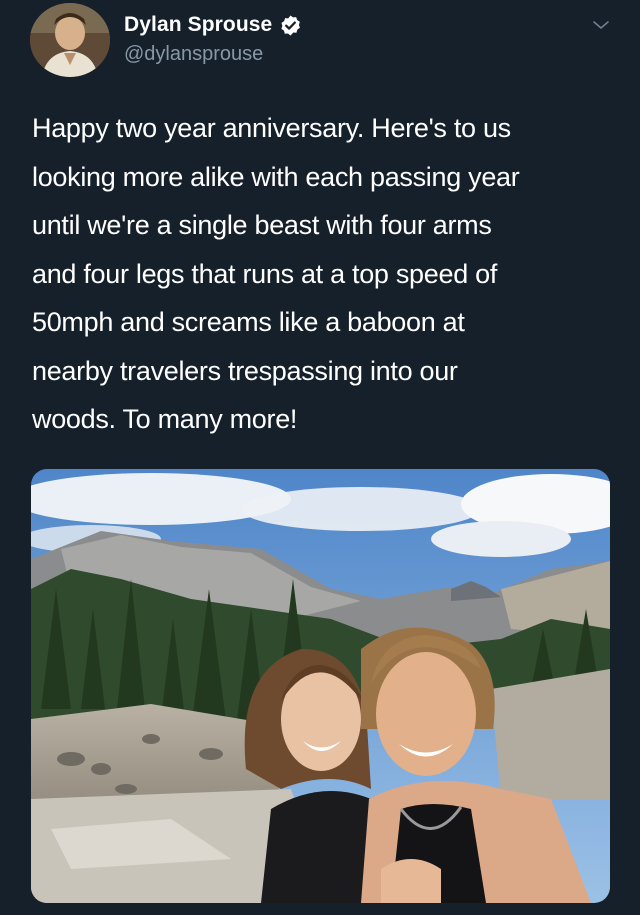 The width and height of the screenshot is (640, 915). I want to click on chevron-down-icon, so click(601, 25).